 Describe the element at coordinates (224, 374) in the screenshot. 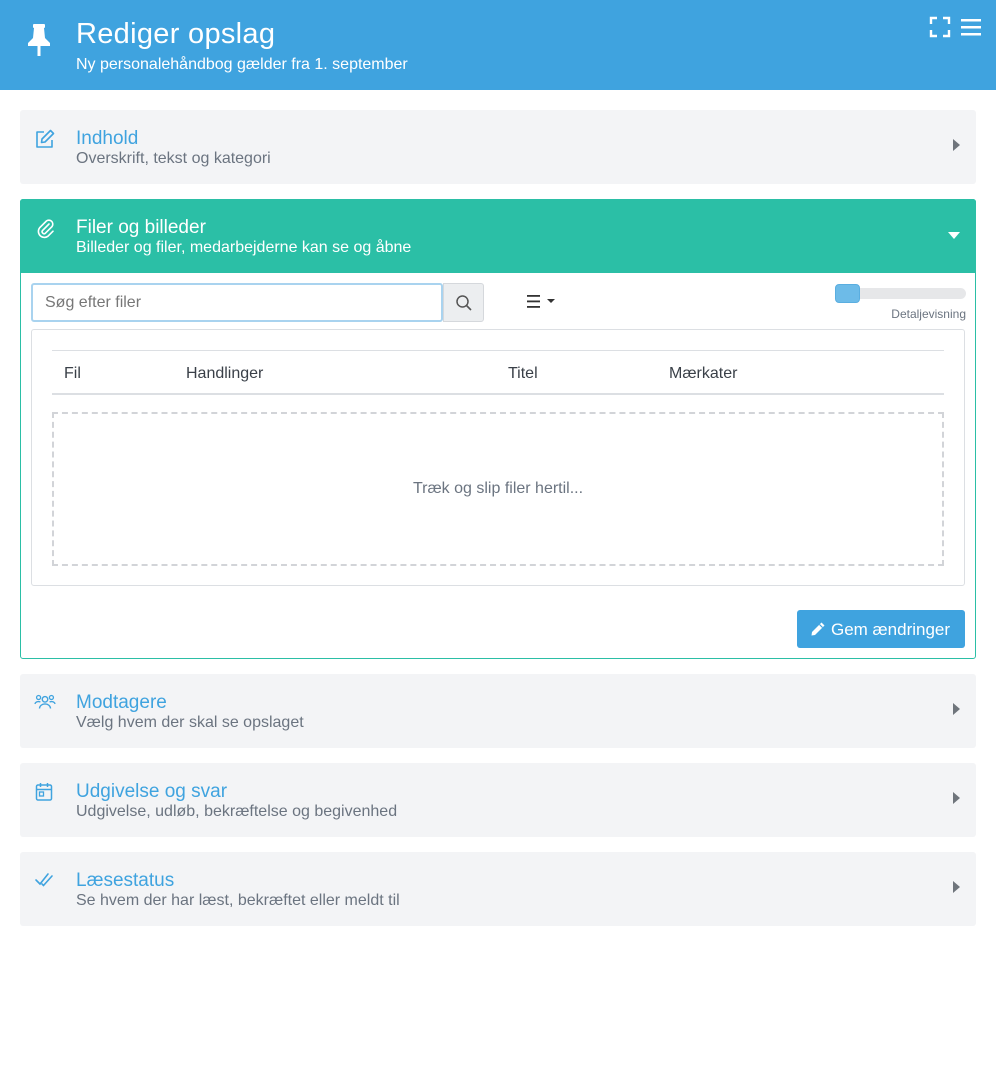

I see `column-header-actions: Handlinger` at that location.